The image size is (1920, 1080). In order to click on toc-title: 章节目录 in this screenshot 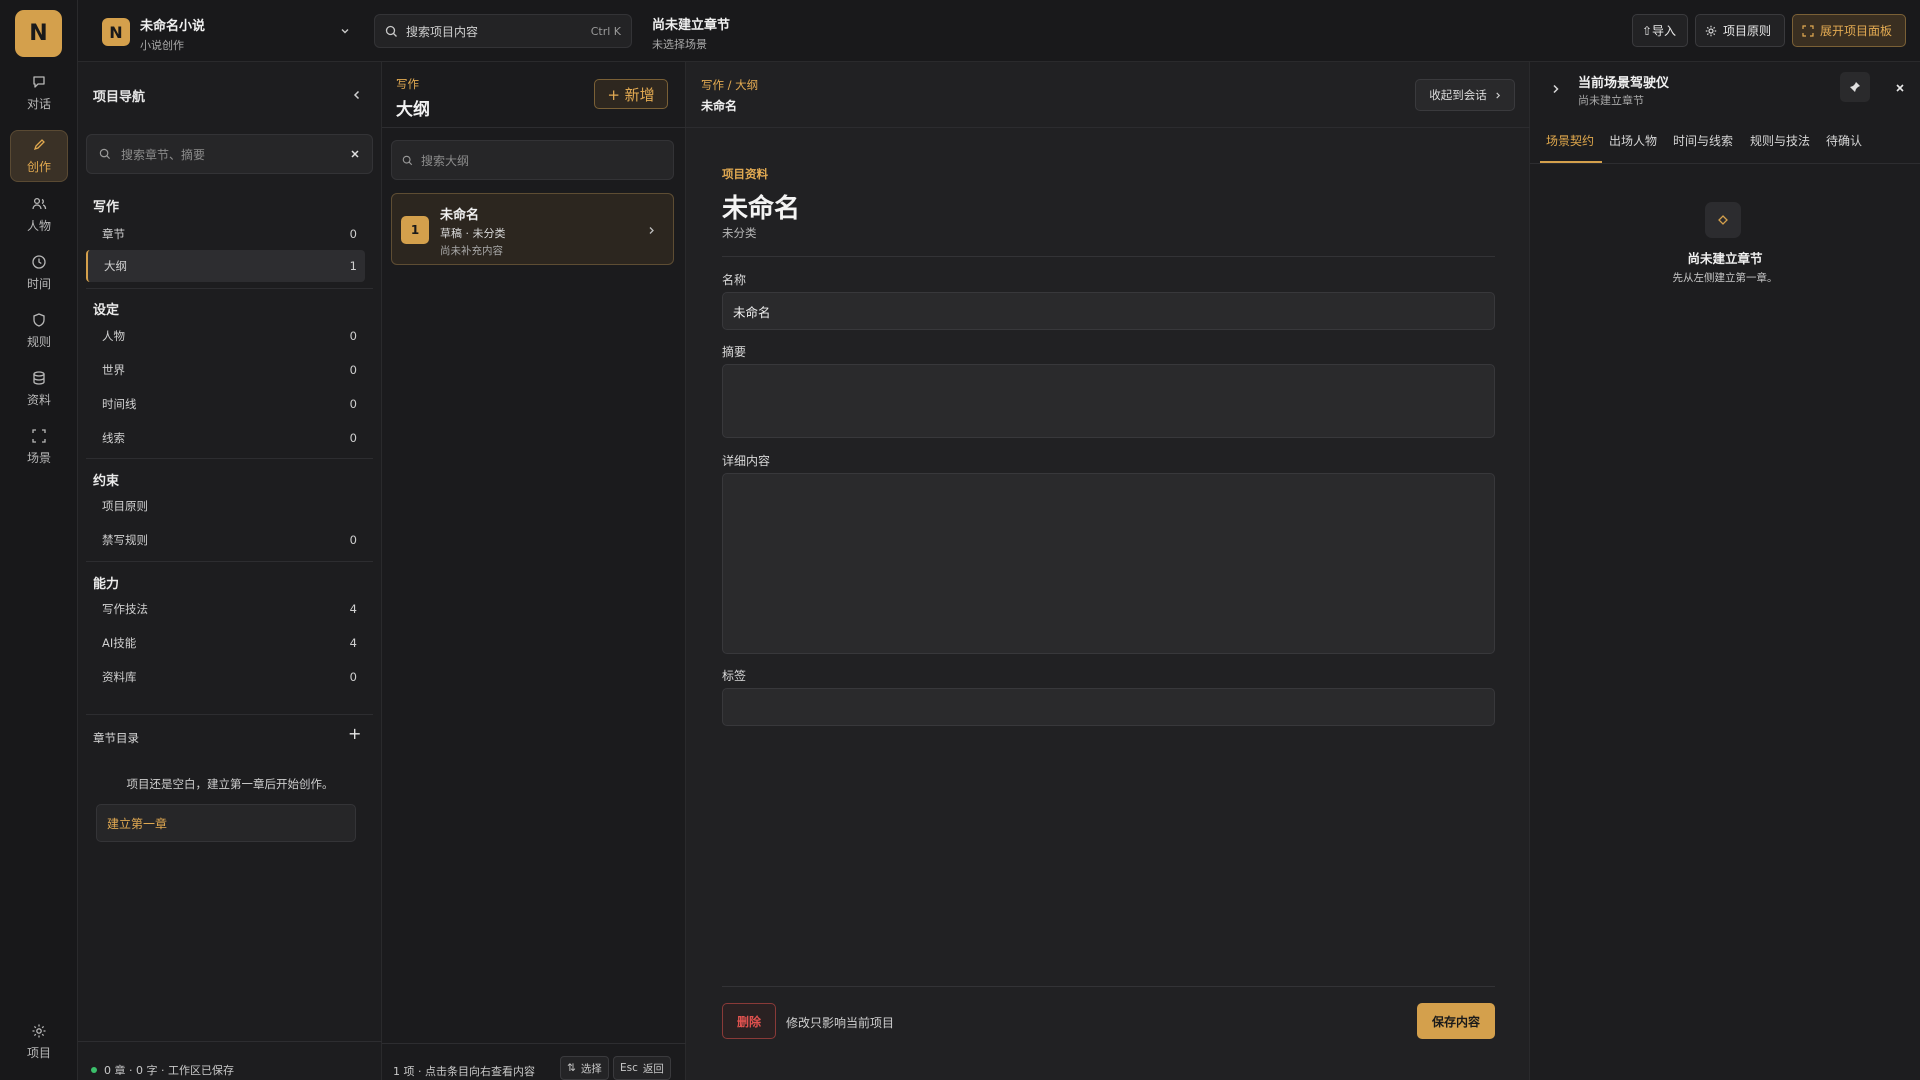, I will do `click(116, 738)`.